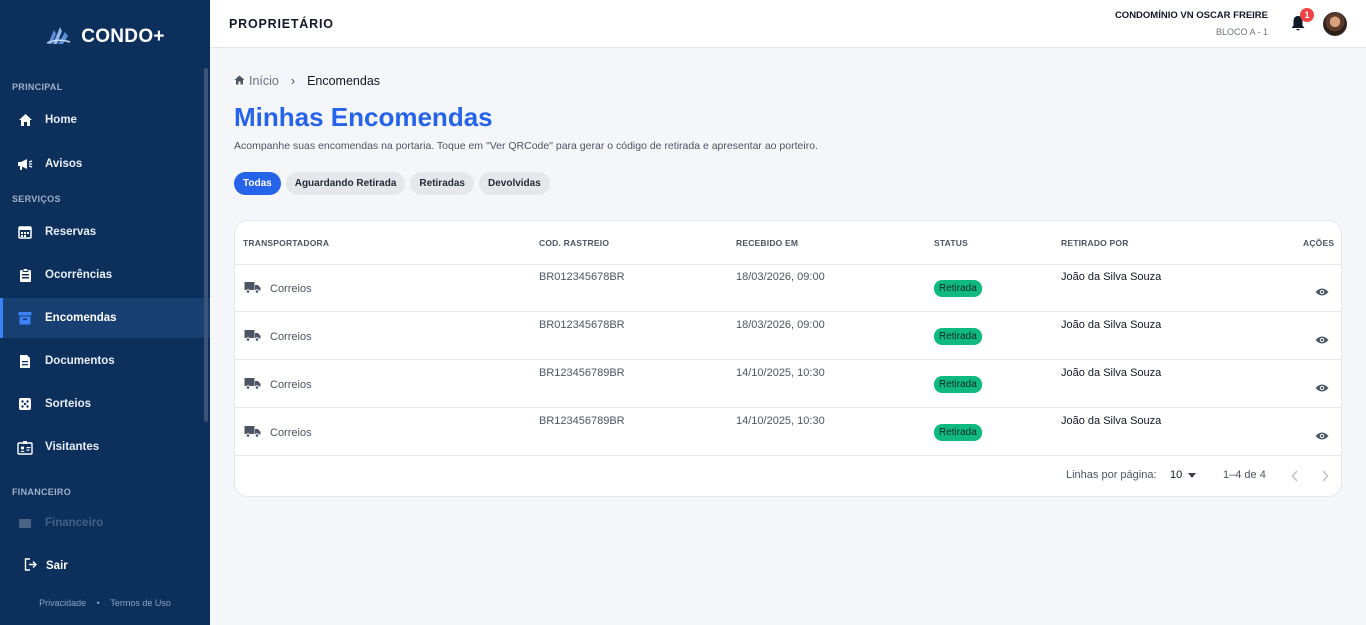 This screenshot has height=625, width=1366. I want to click on filter-aguardando-retirada: Aguardando Retirada, so click(345, 183).